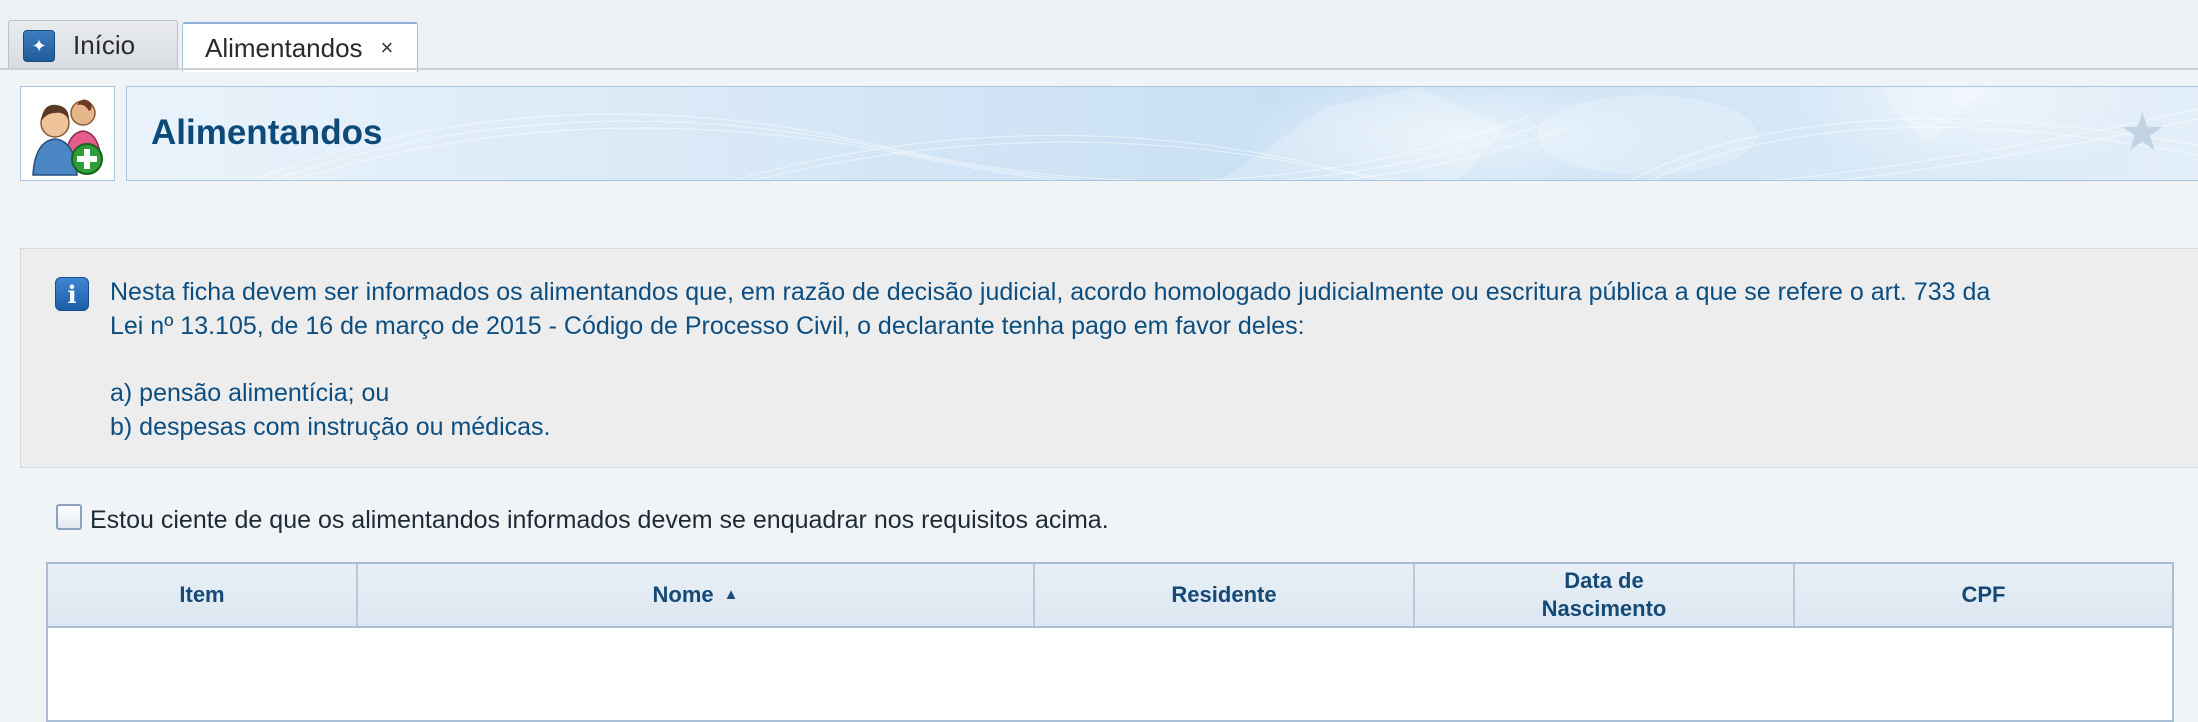  I want to click on tab-bar-divider, so click(1099, 69).